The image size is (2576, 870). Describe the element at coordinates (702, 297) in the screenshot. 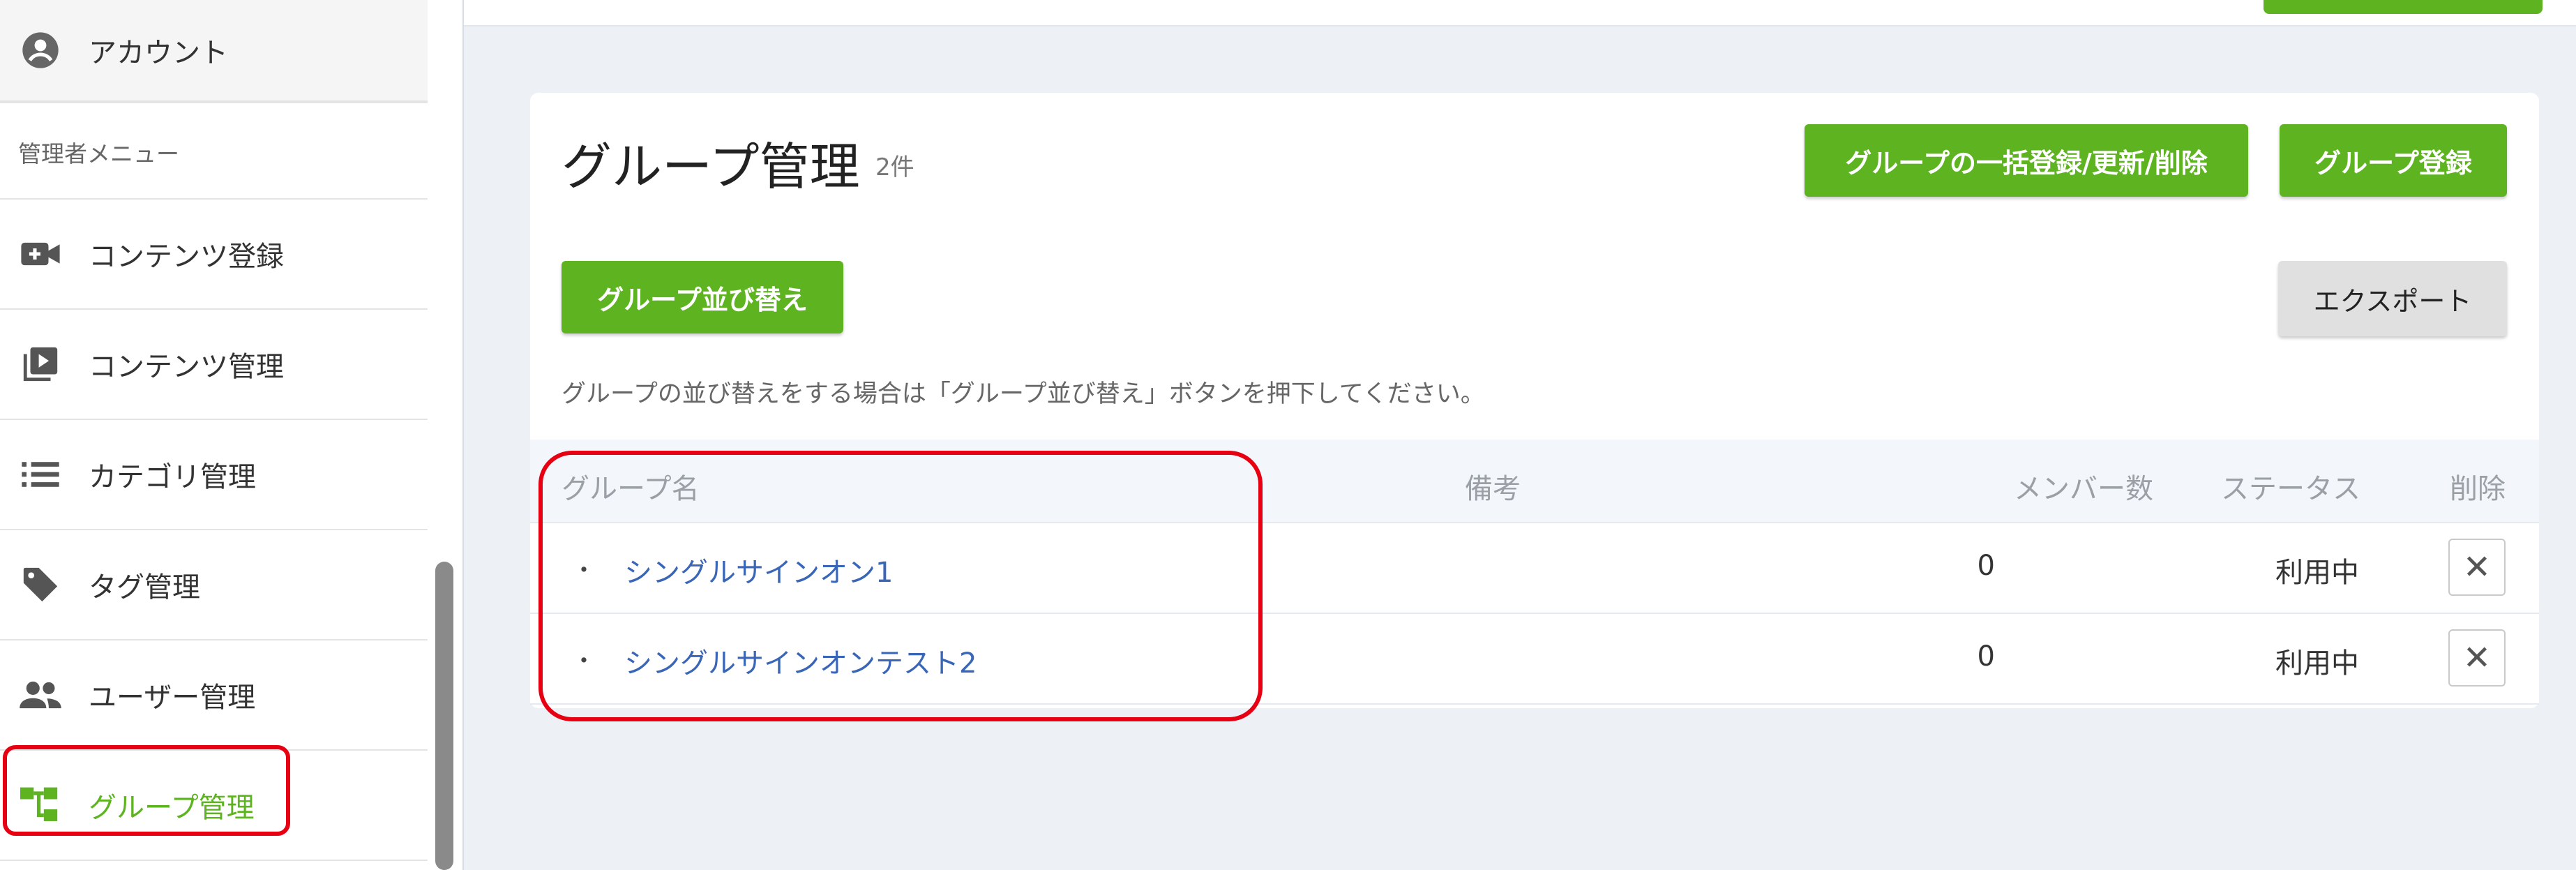

I see `group-sort-button: グループ並び替え` at that location.